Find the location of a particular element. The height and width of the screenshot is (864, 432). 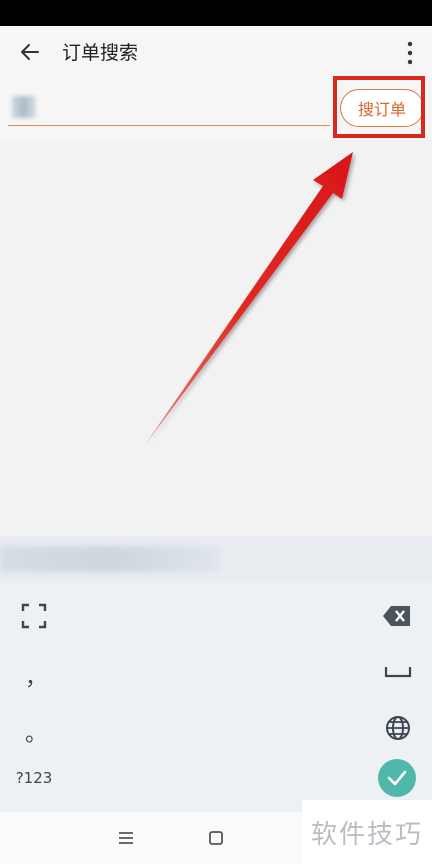

space-icon is located at coordinates (398, 672).